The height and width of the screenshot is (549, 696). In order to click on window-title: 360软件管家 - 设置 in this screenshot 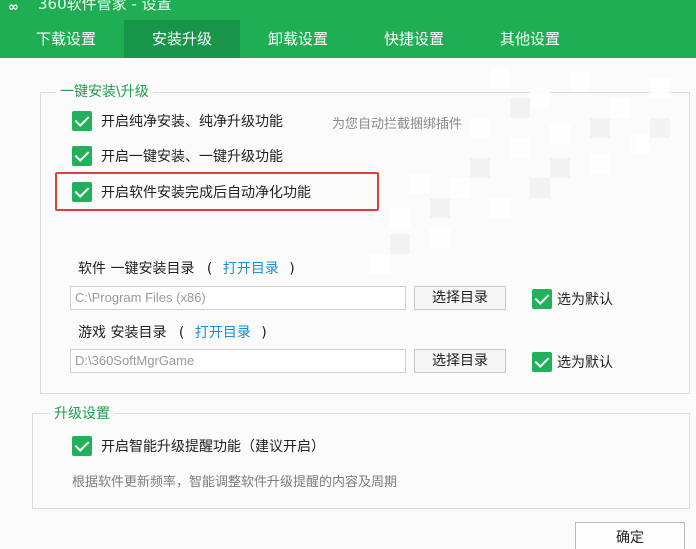, I will do `click(105, 6)`.